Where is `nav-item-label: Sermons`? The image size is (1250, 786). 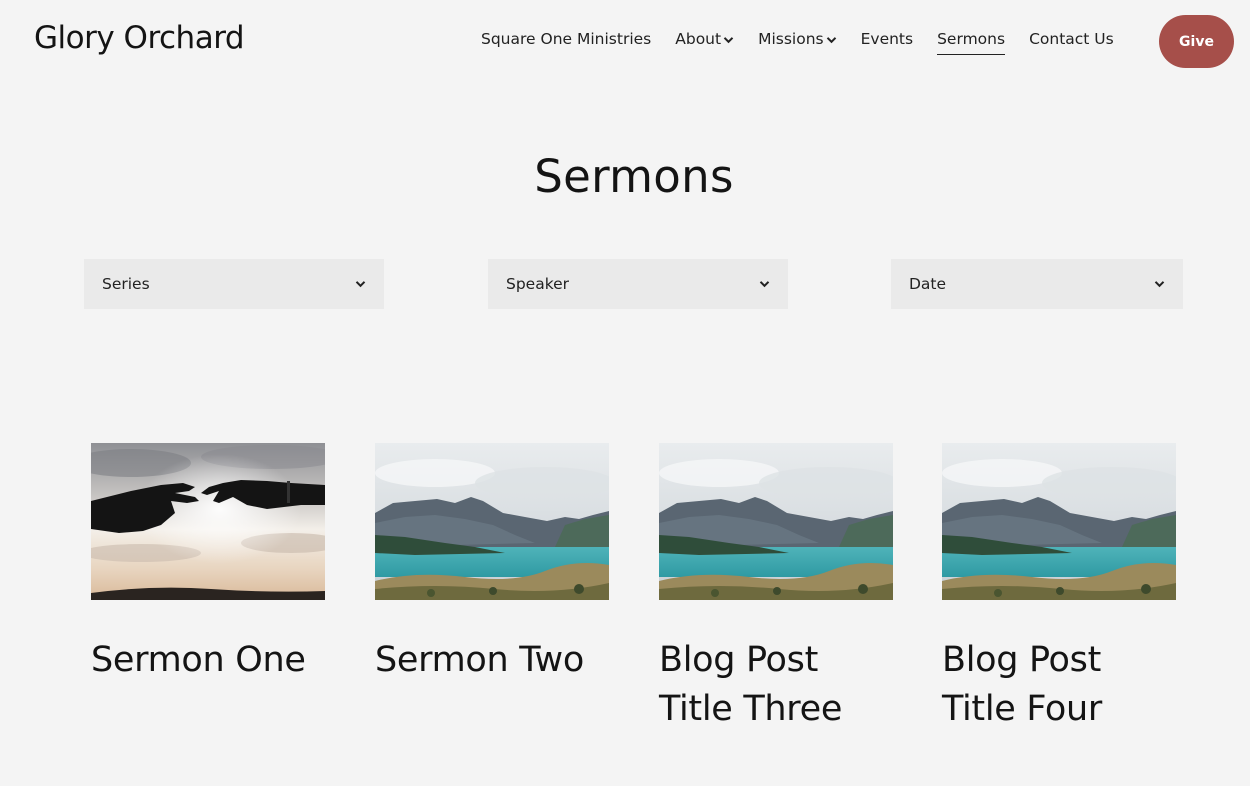 nav-item-label: Sermons is located at coordinates (971, 39).